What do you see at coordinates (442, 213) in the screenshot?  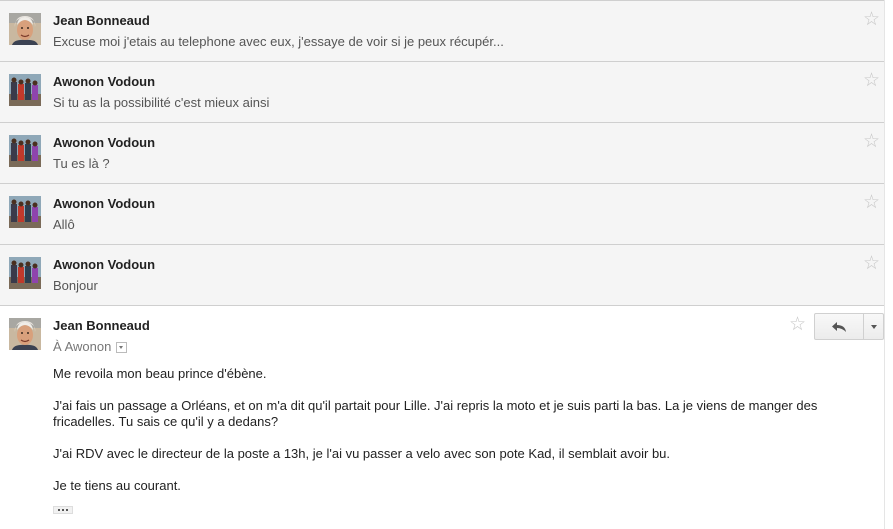 I see `collapsed-message: Awonon Vodoun Allô ☆` at bounding box center [442, 213].